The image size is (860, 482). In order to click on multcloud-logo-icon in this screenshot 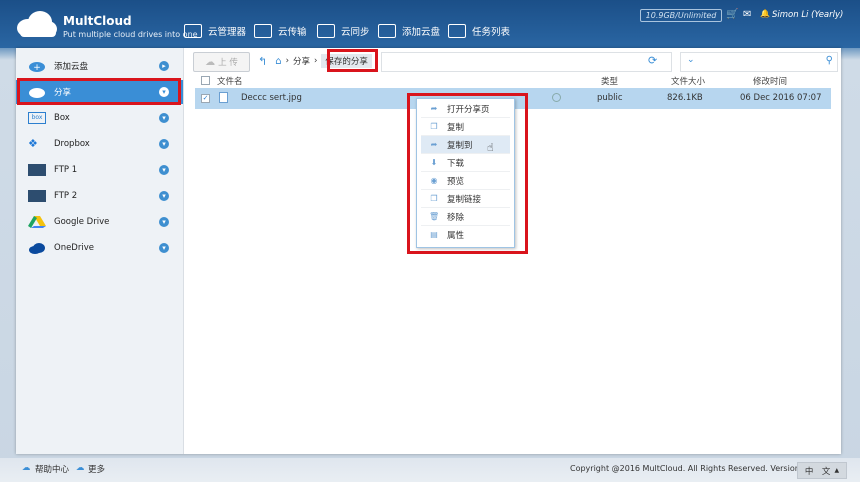, I will do `click(36, 24)`.